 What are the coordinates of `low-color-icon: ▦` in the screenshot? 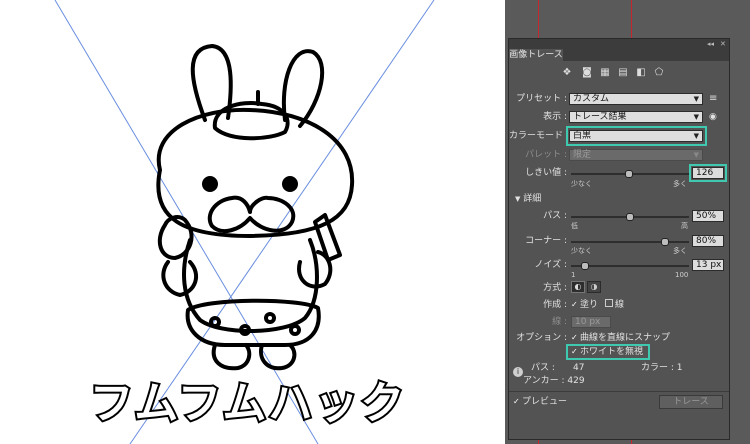 It's located at (605, 73).